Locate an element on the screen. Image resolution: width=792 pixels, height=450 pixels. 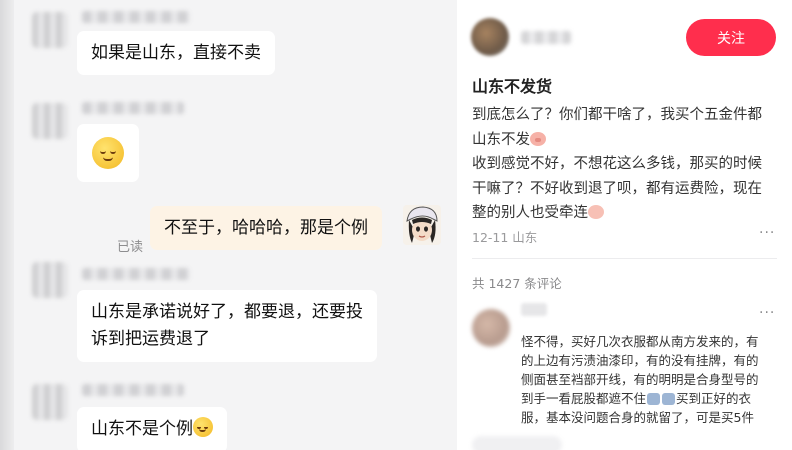
message-bubble: 山东不是个例 is located at coordinates (152, 428).